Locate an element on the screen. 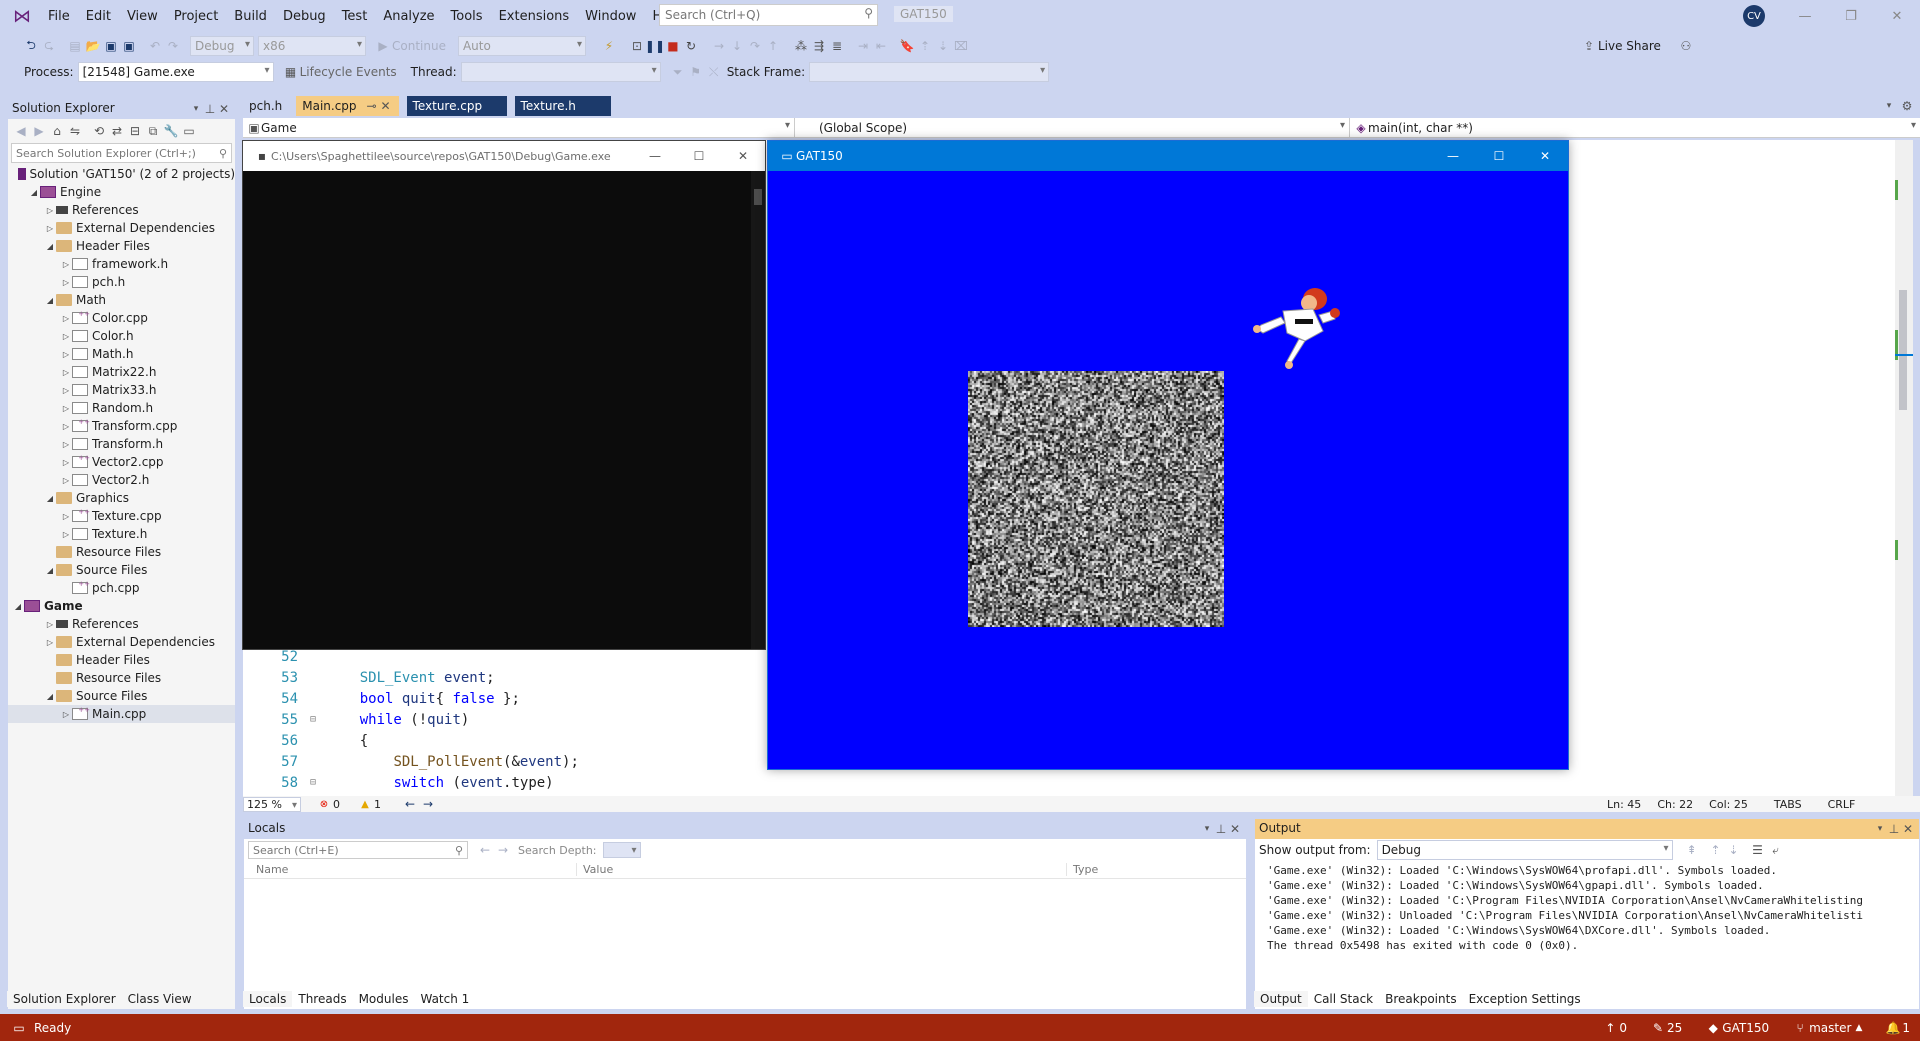 This screenshot has height=1041, width=1920. tree-item: ▷ Color.cpp is located at coordinates (121, 318).